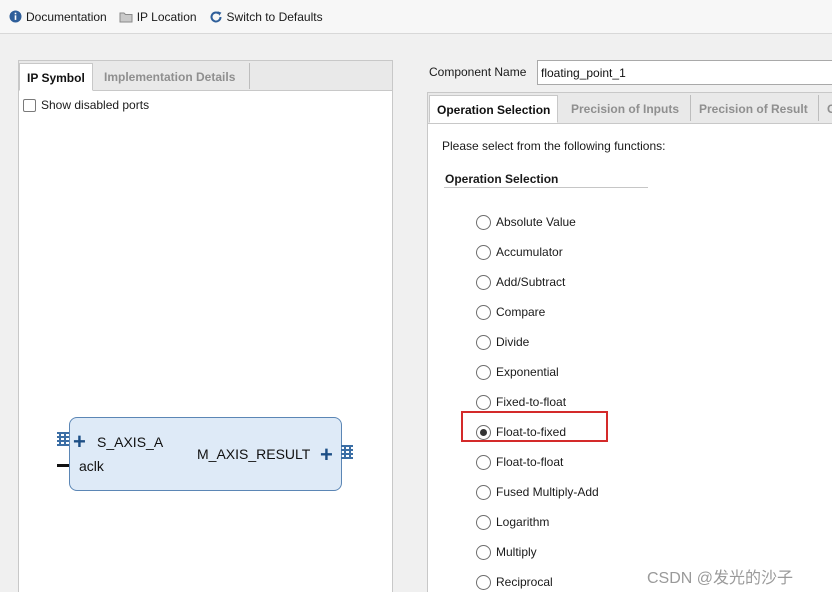  What do you see at coordinates (169, 77) in the screenshot?
I see `tab-implementation-details: Implementation Details` at bounding box center [169, 77].